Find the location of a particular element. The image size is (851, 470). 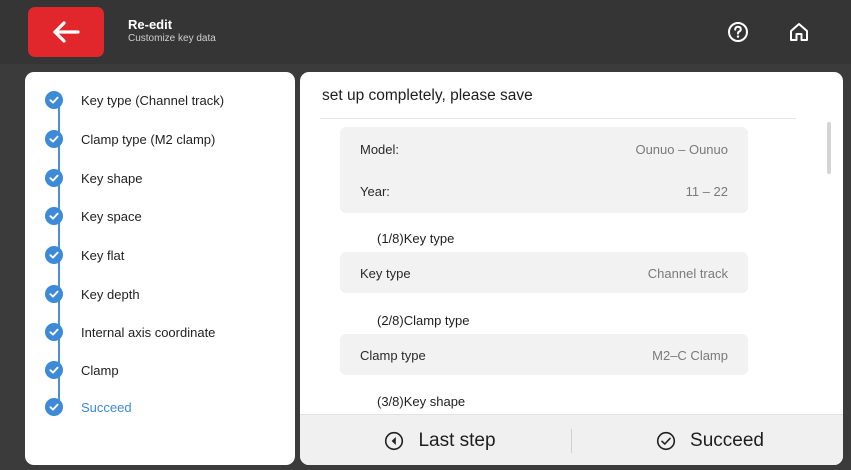

model-label: Model: is located at coordinates (380, 149).